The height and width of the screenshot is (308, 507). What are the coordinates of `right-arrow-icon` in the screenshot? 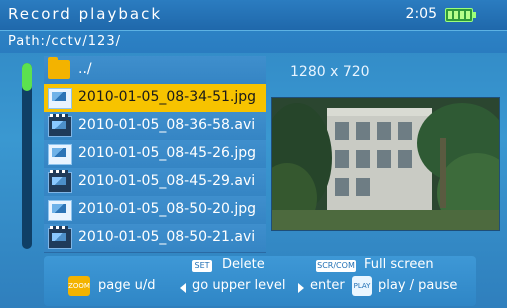 It's located at (301, 288).